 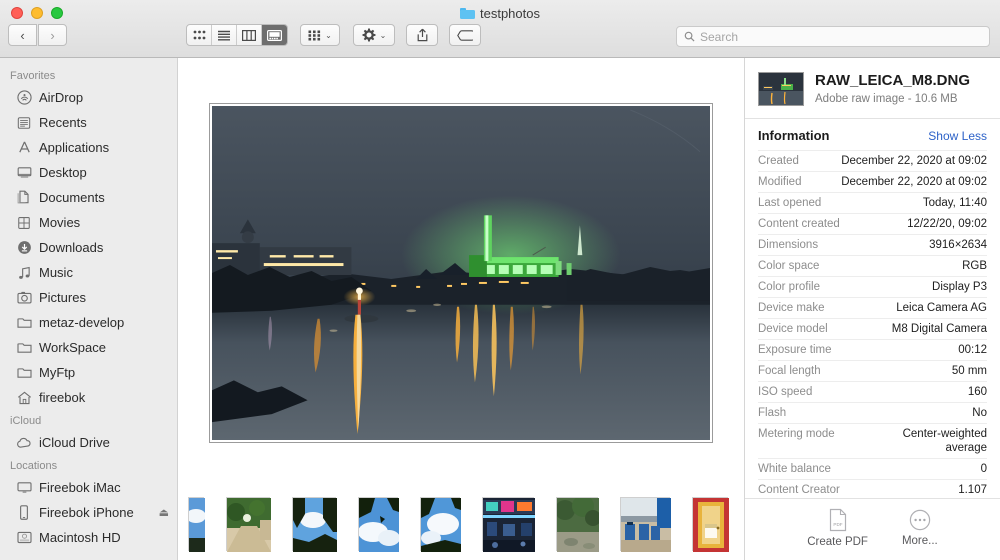 What do you see at coordinates (893, 80) in the screenshot?
I see `file-name: RAW_LEICA_M8.DNG` at bounding box center [893, 80].